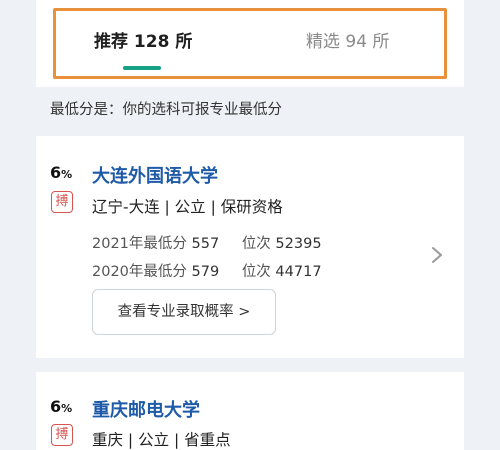 The height and width of the screenshot is (450, 500). I want to click on university-name: 大连外国语大学, so click(155, 175).